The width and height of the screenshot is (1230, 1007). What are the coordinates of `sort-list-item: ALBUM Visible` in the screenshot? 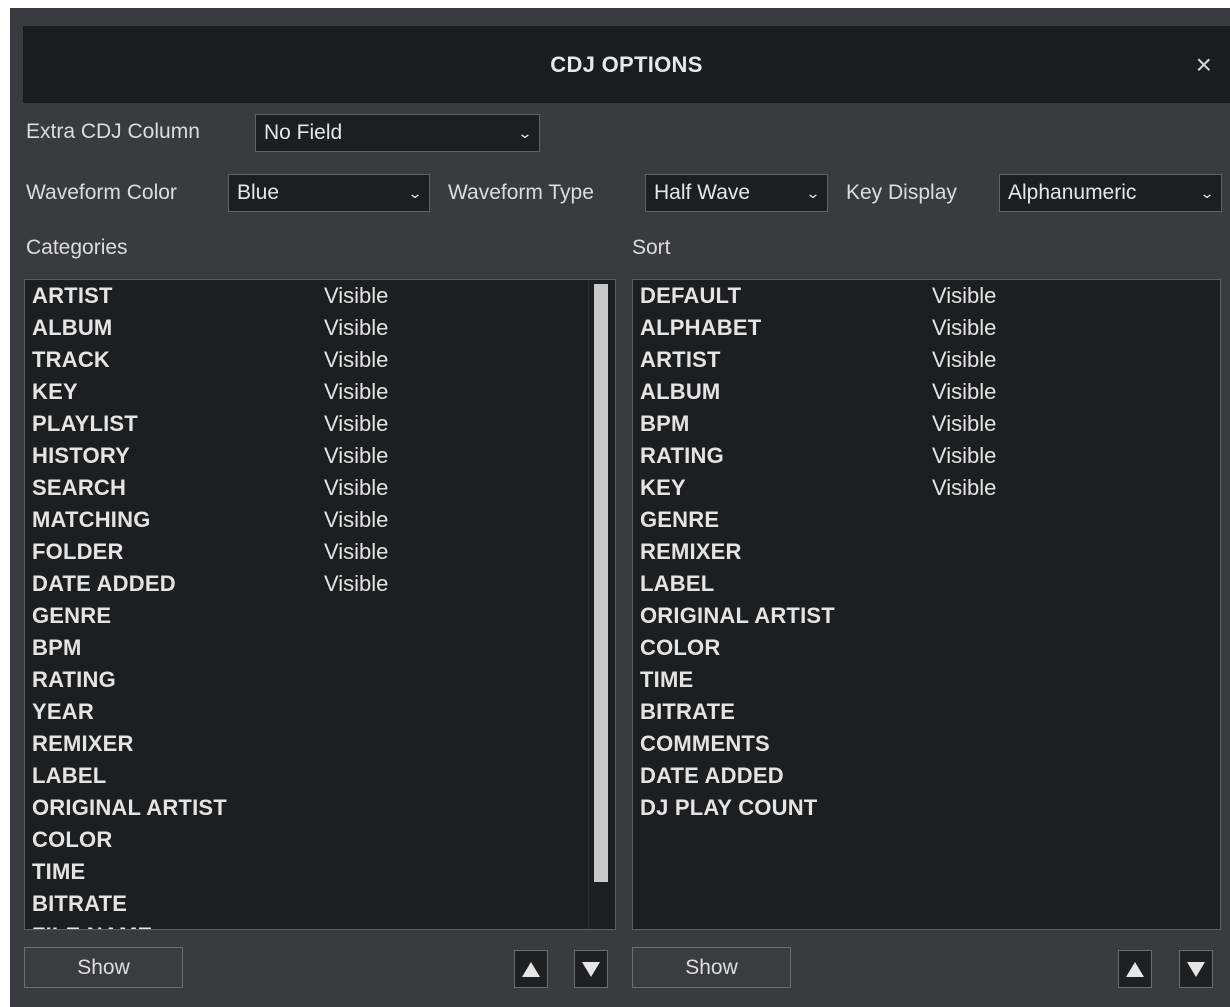 It's located at (930, 392).